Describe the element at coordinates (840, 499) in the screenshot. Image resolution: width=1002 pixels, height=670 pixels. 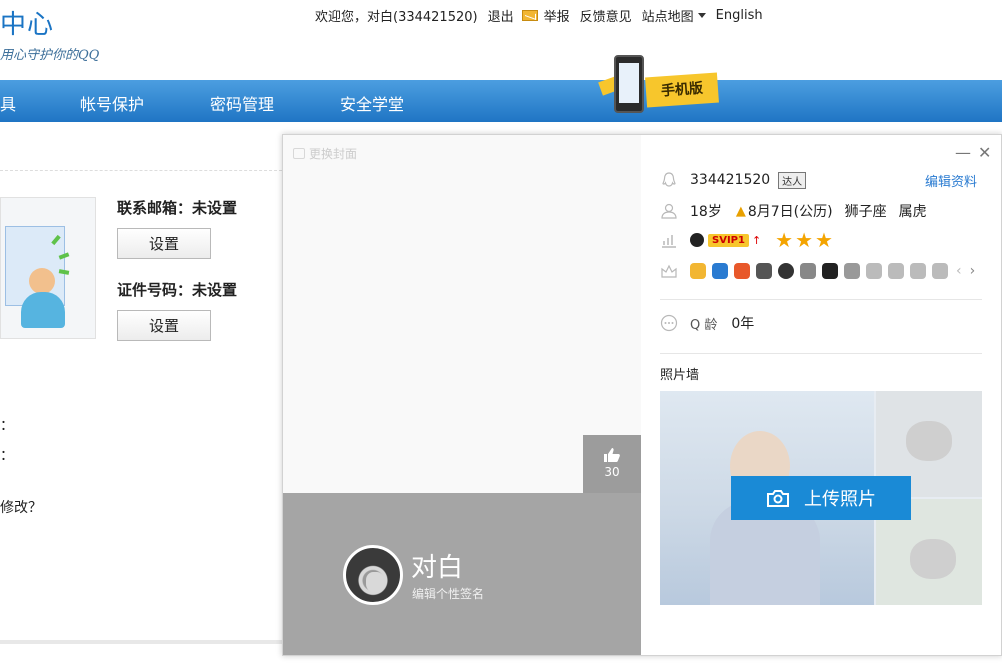
I see `upload-photo-label: 上传照片` at that location.